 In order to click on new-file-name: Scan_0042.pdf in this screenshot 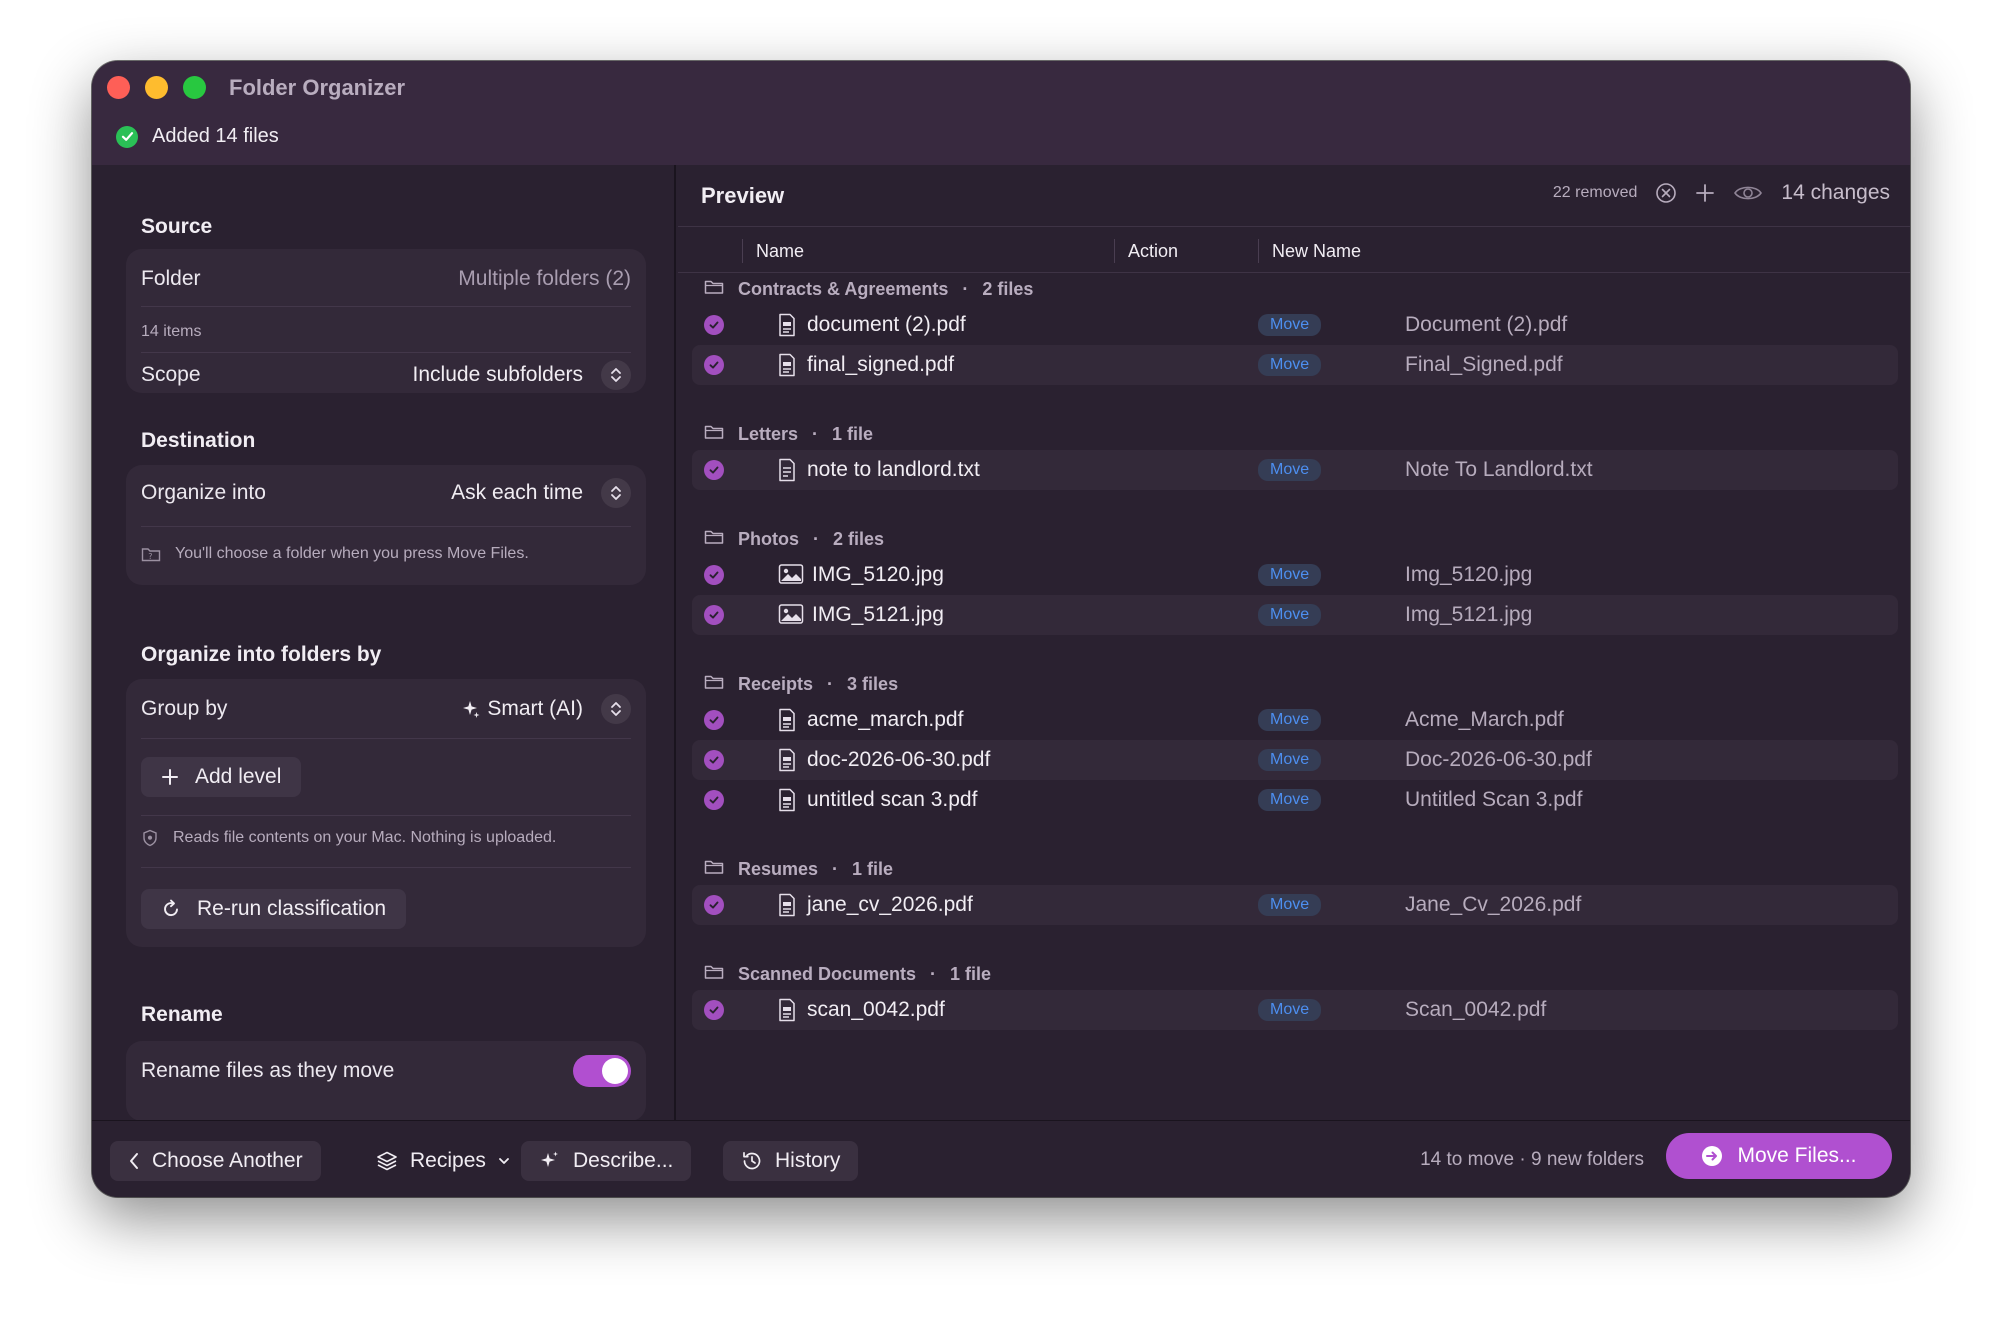, I will do `click(1476, 1009)`.